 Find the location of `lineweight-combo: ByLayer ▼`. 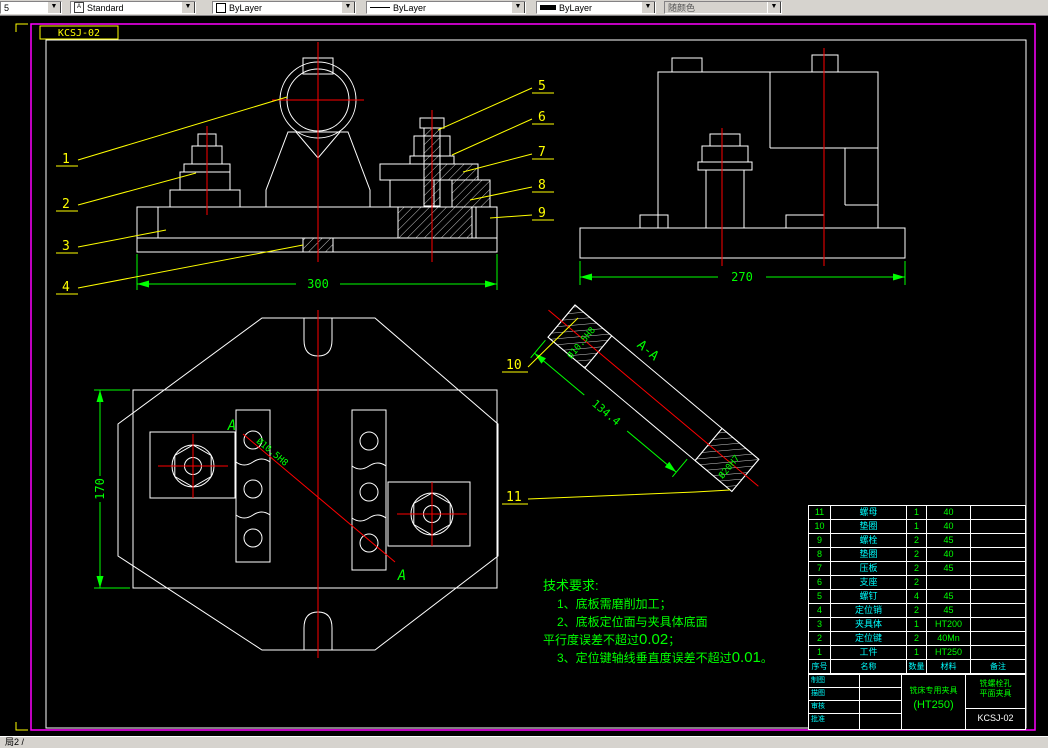

lineweight-combo: ByLayer ▼ is located at coordinates (596, 7).